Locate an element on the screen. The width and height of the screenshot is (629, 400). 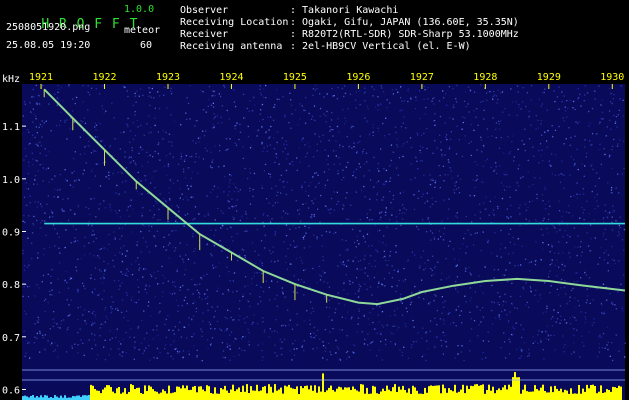
time-tick-label: 1922 is located at coordinates (104, 77).